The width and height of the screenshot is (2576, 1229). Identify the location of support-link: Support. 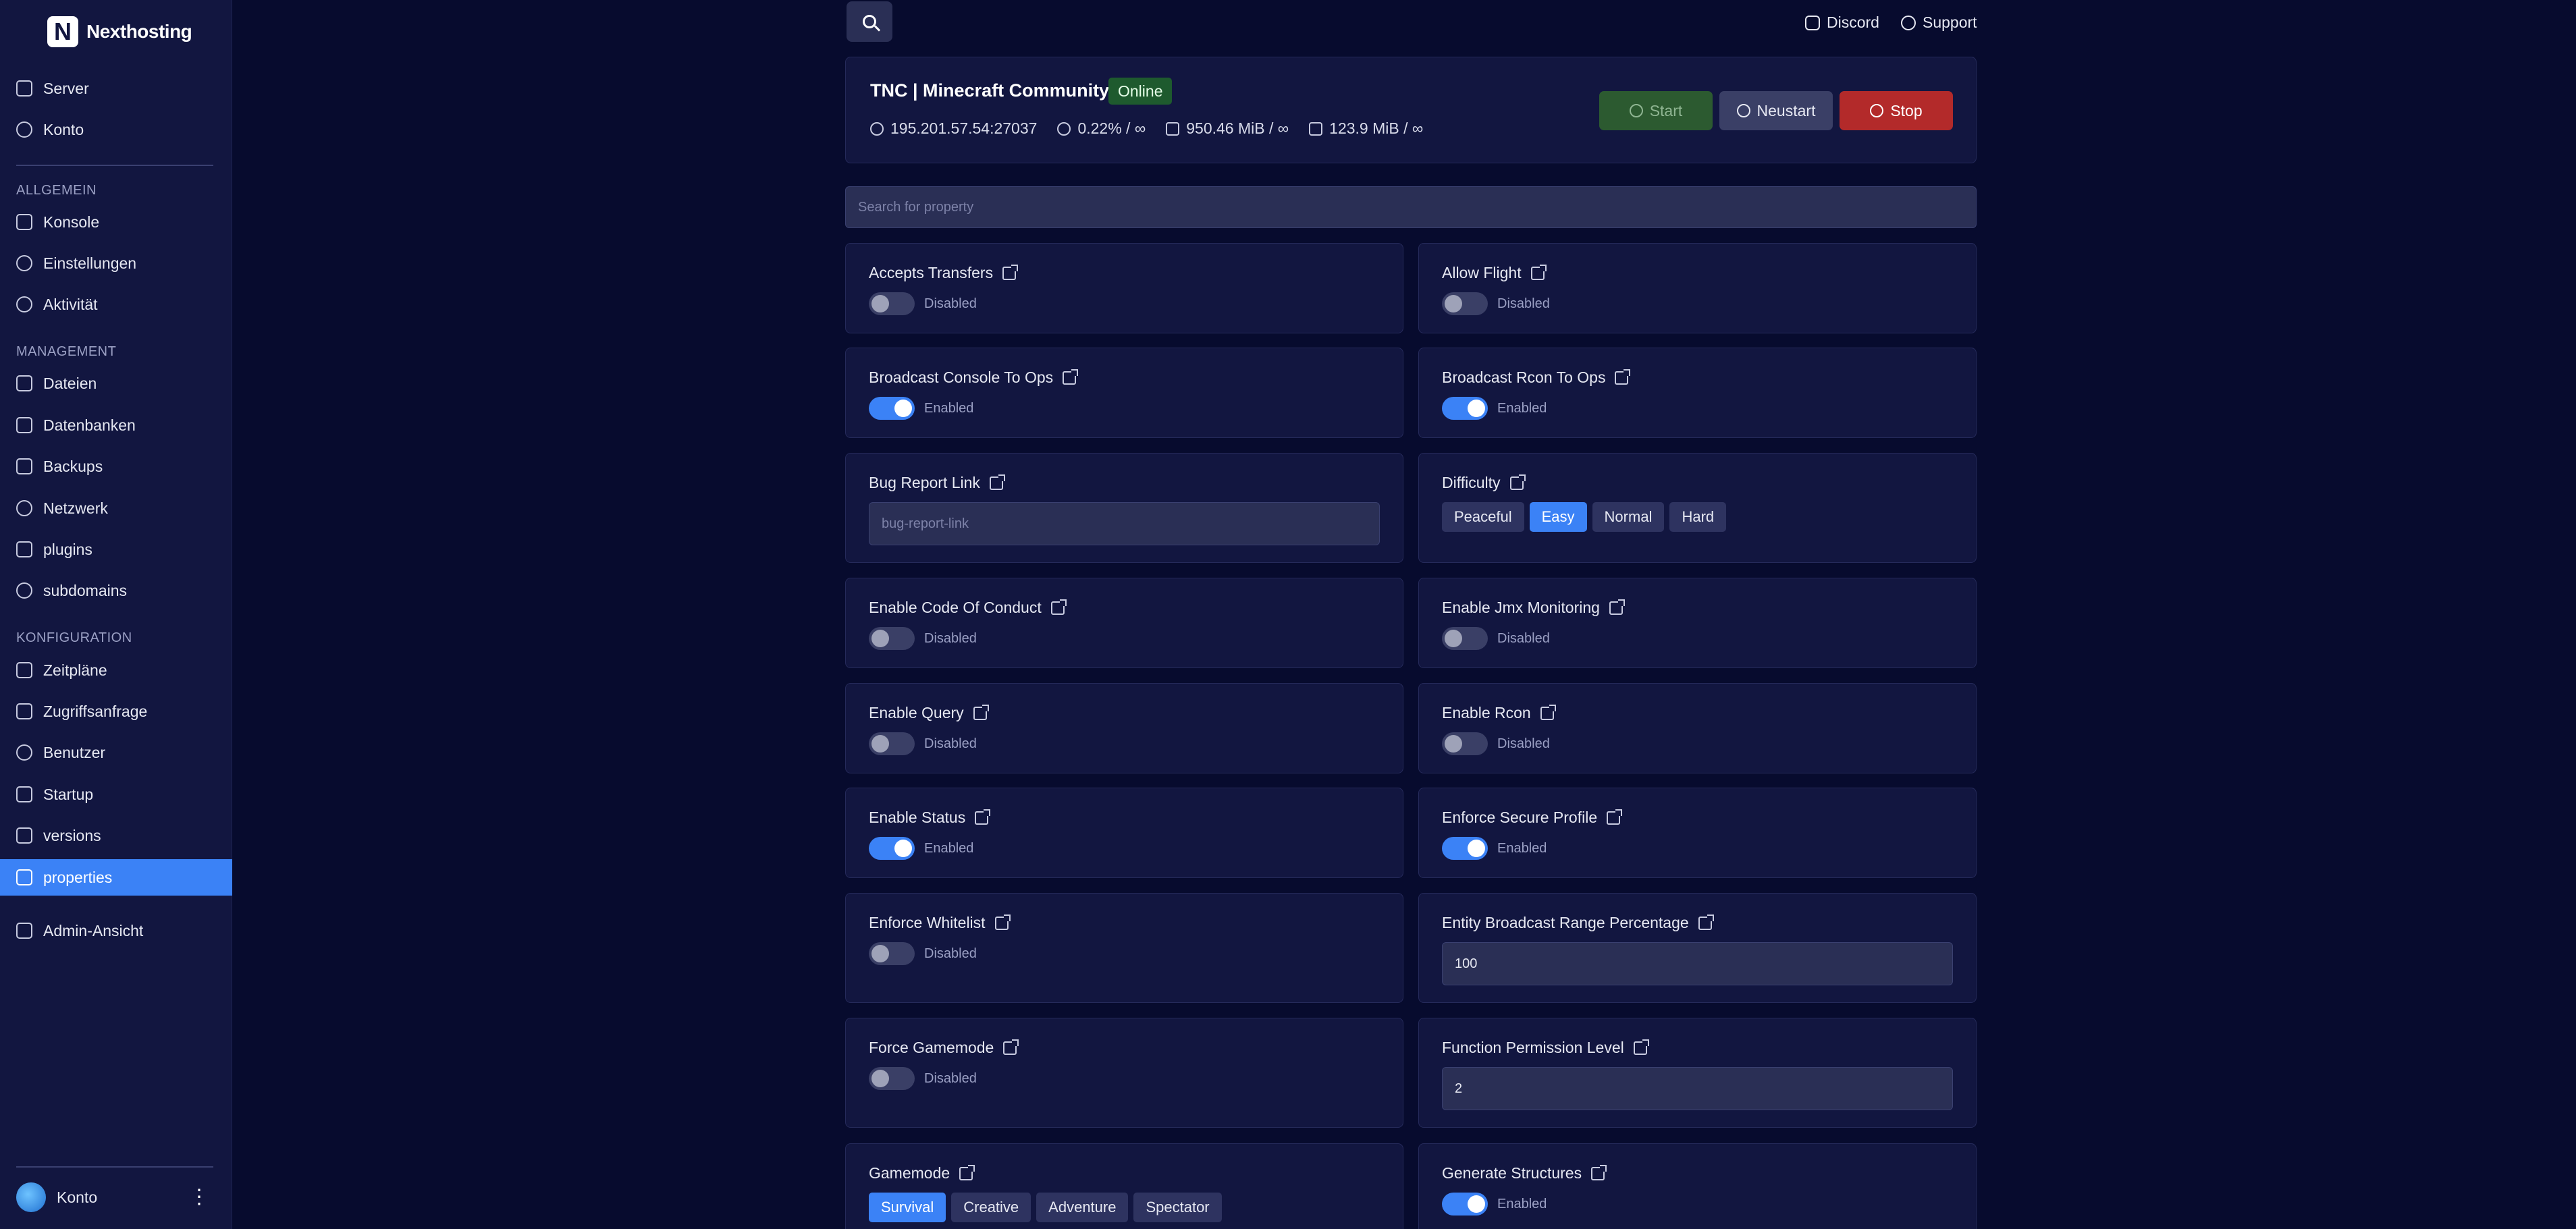
(1939, 22).